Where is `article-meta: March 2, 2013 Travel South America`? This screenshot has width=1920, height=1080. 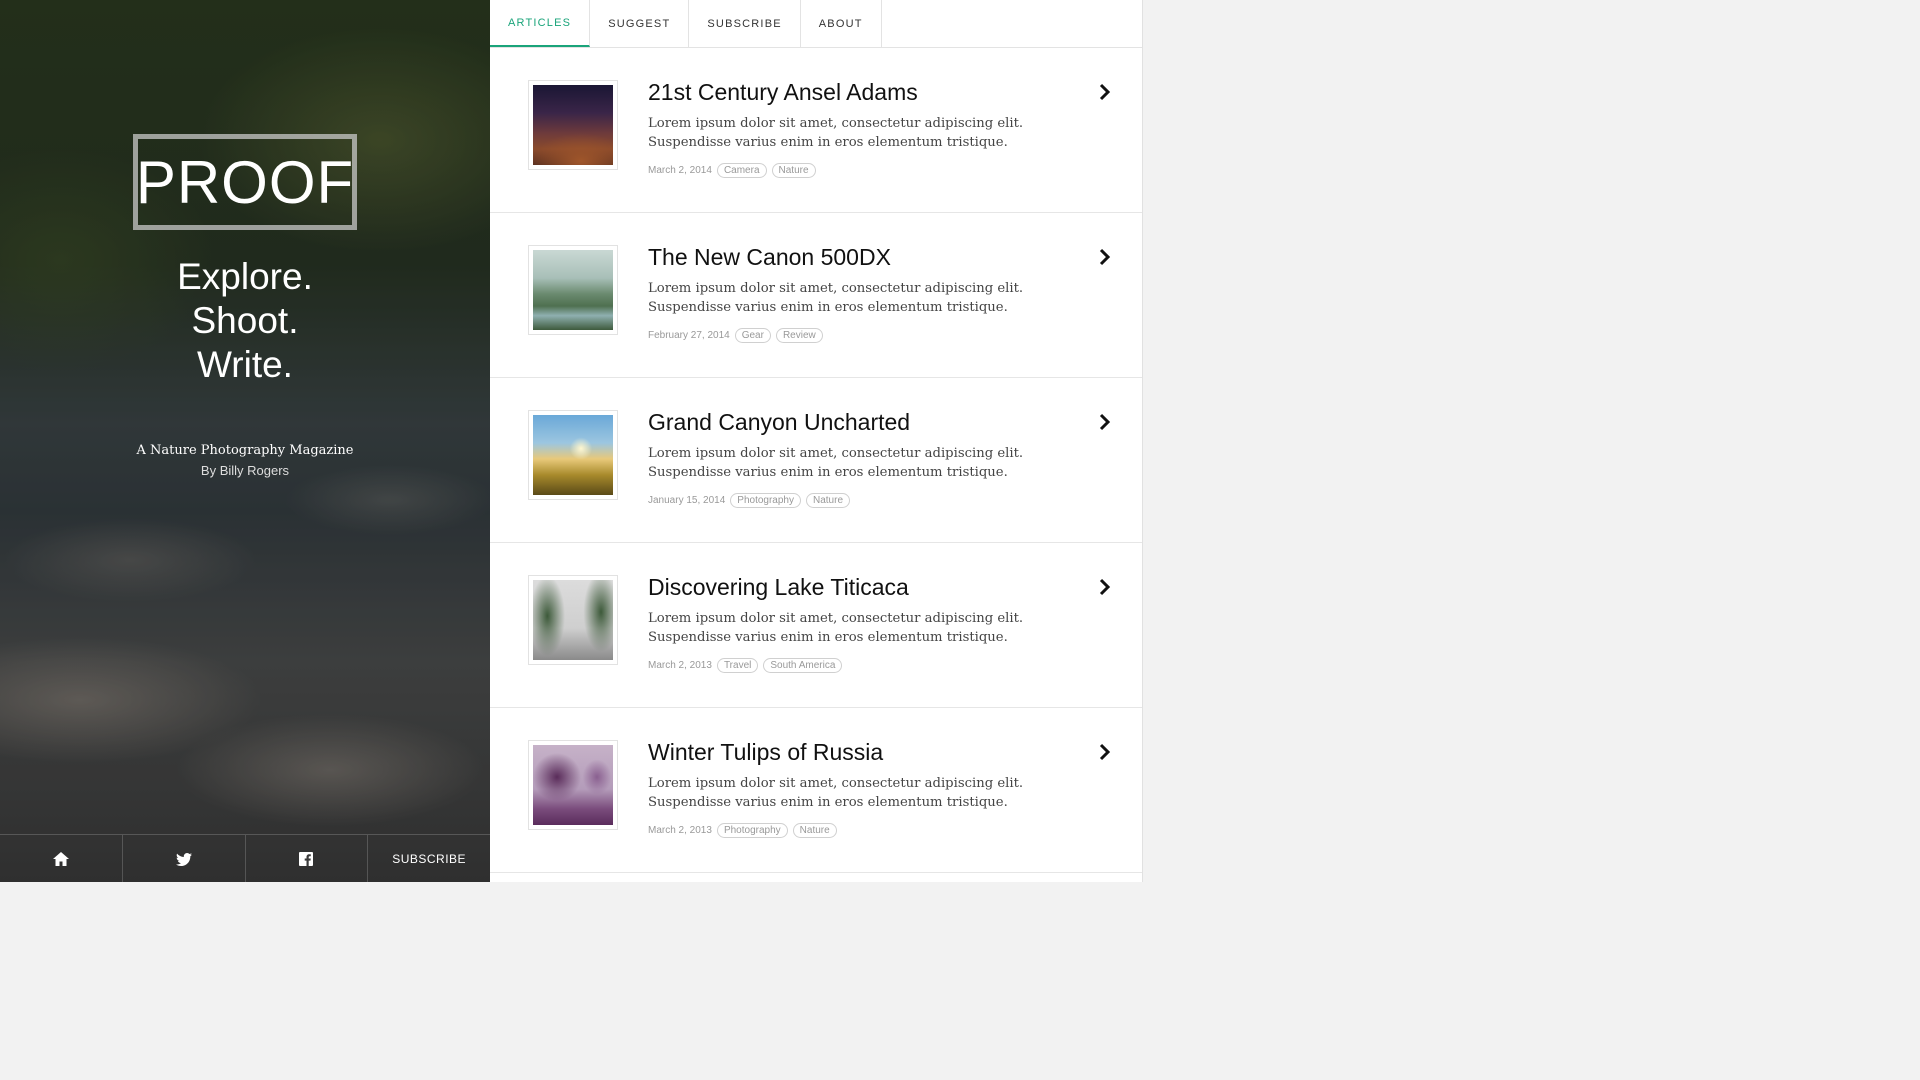 article-meta: March 2, 2013 Travel South America is located at coordinates (745, 665).